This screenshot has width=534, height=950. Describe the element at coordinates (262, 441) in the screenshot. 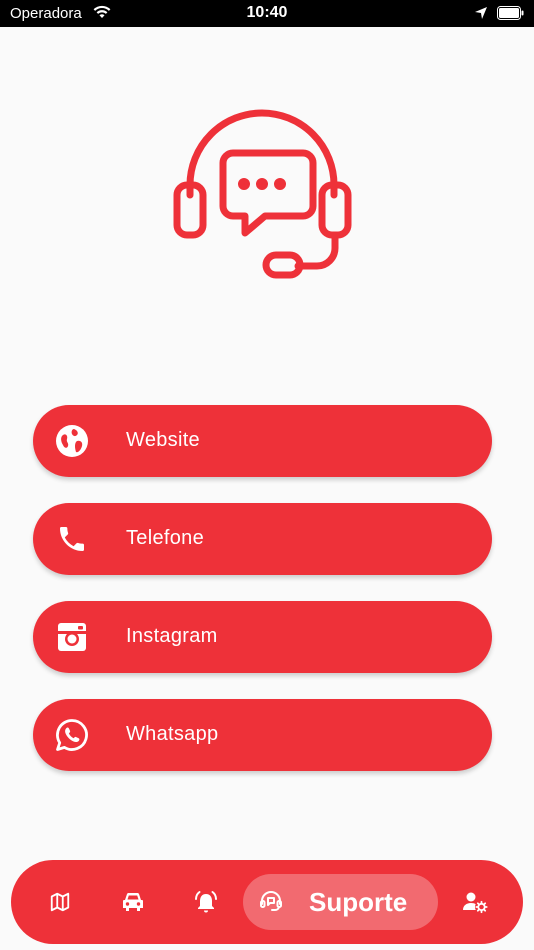

I see `website-button: Website` at that location.